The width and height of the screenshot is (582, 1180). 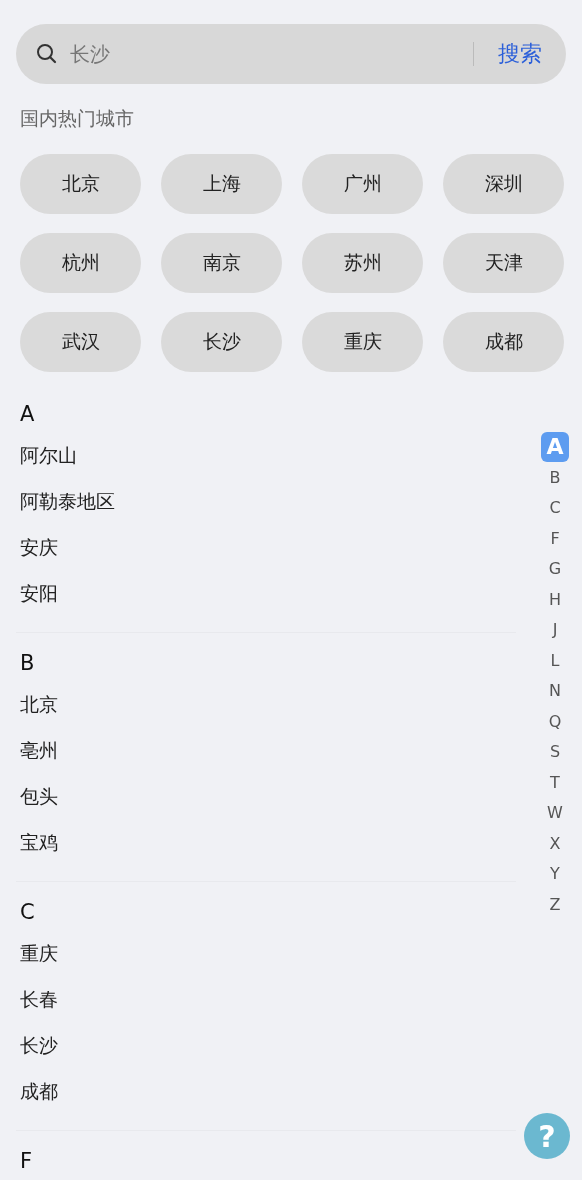 What do you see at coordinates (503, 342) in the screenshot?
I see `city-chip: 成都` at bounding box center [503, 342].